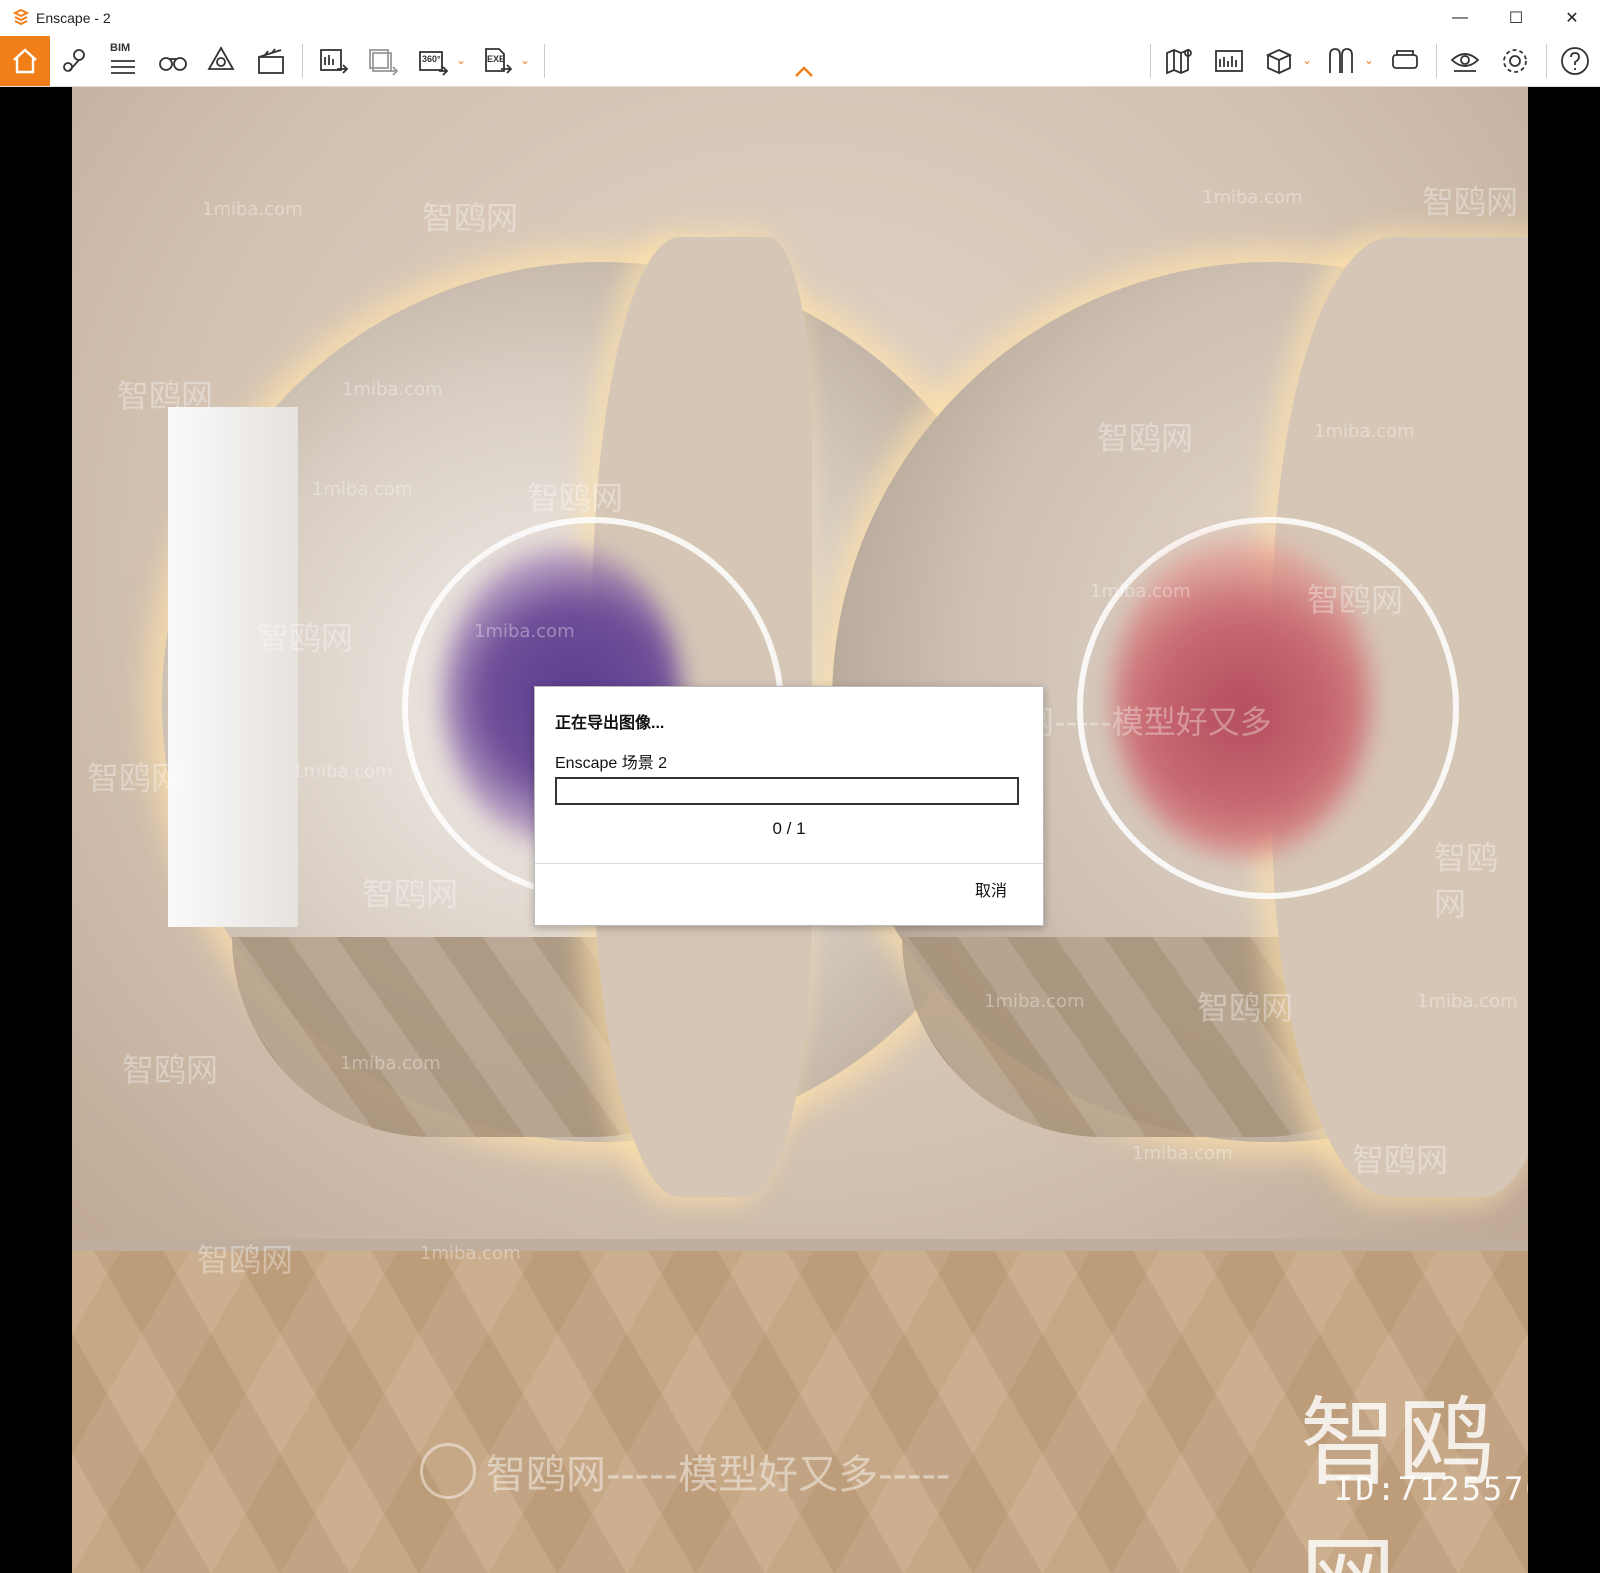  I want to click on export-progress-dialog: 正在导出图像... Enscape 场景 2 0 / 1 取消, so click(789, 806).